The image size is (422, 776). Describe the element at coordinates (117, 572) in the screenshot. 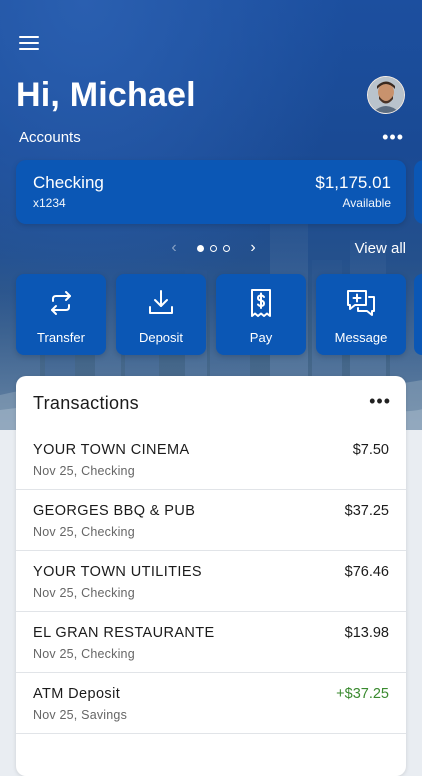

I see `transaction-merchant: YOUR TOWN UTILITIES` at that location.